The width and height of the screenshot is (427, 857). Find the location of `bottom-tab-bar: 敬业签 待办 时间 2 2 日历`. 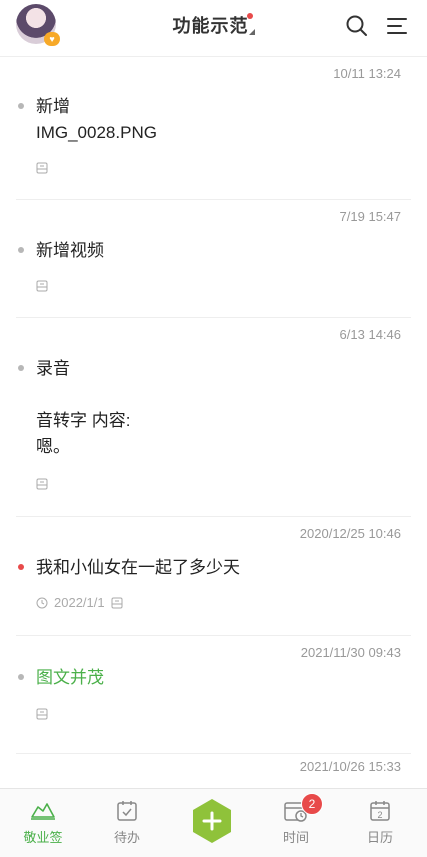

bottom-tab-bar: 敬业签 待办 时间 2 2 日历 is located at coordinates (213, 822).